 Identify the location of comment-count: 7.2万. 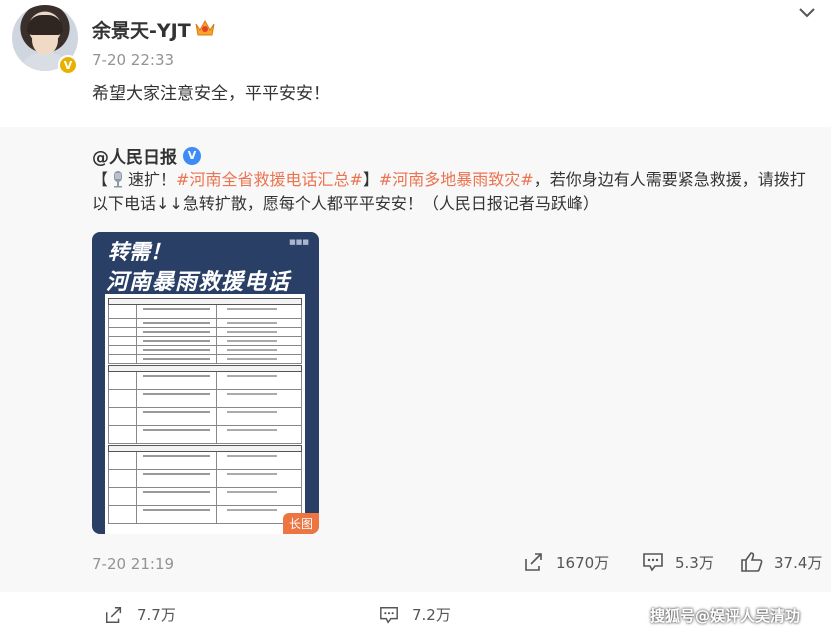
(431, 615).